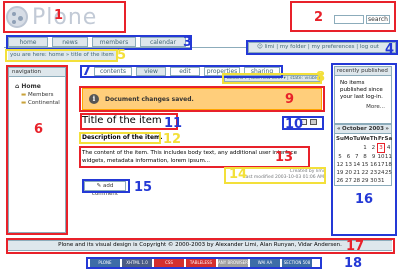 The image size is (400, 275). Describe the element at coordinates (238, 174) in the screenshot. I see `annotation-number-14: 14` at that location.